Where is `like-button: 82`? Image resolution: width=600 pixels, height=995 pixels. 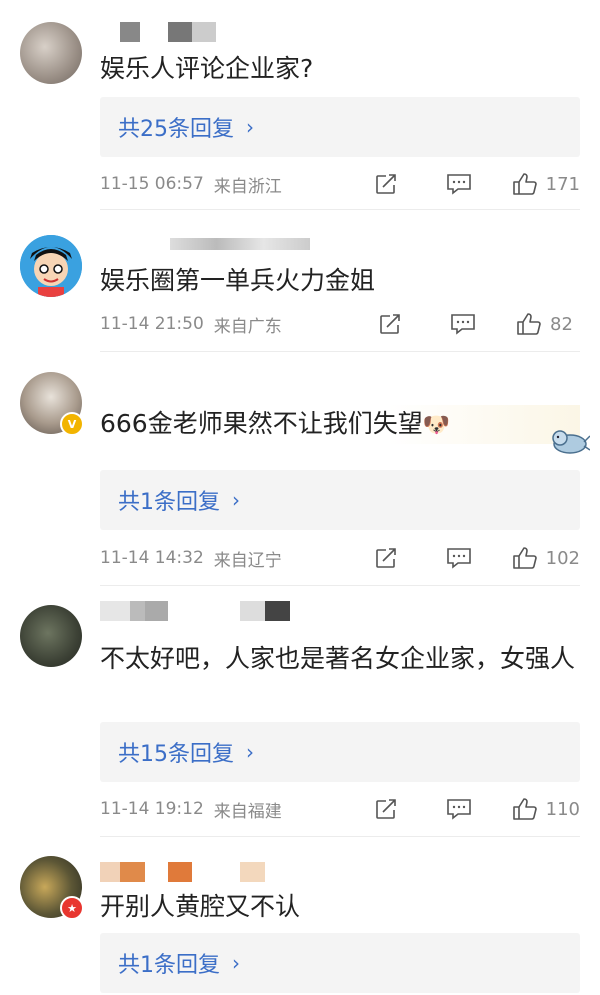 like-button: 82 is located at coordinates (548, 324).